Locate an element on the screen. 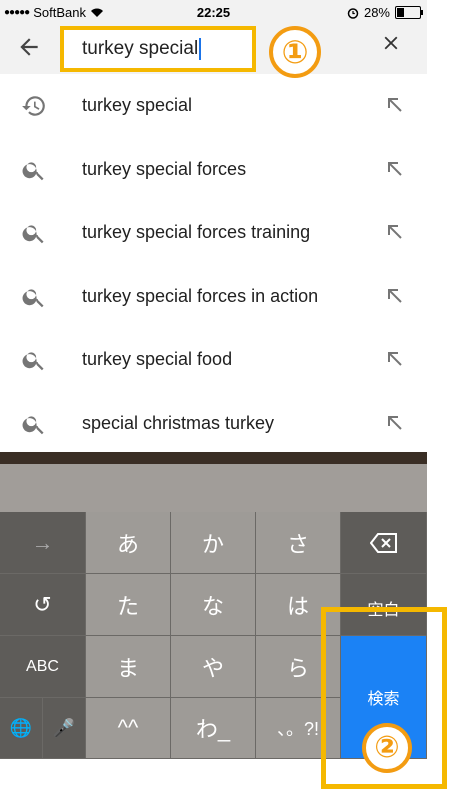  battery-icon is located at coordinates (409, 12).